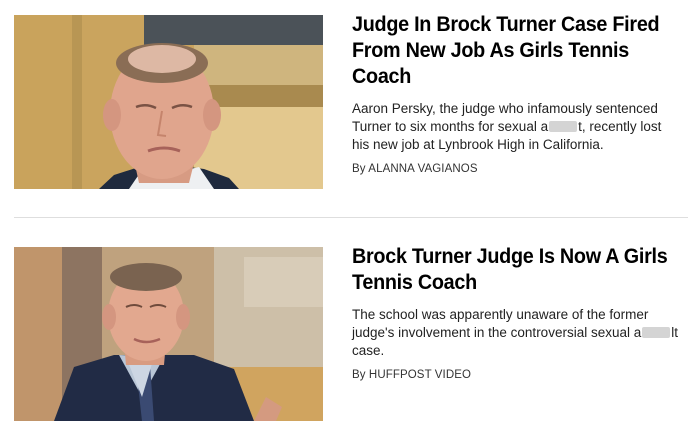 The image size is (700, 435). What do you see at coordinates (520, 169) in the screenshot?
I see `byline: By ALANNA VAGIANOS` at bounding box center [520, 169].